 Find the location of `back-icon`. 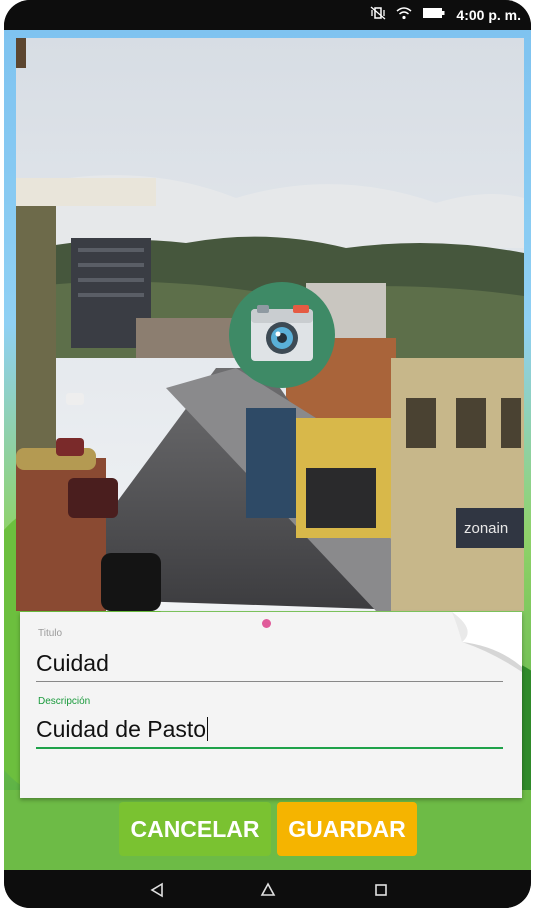

back-icon is located at coordinates (157, 890).